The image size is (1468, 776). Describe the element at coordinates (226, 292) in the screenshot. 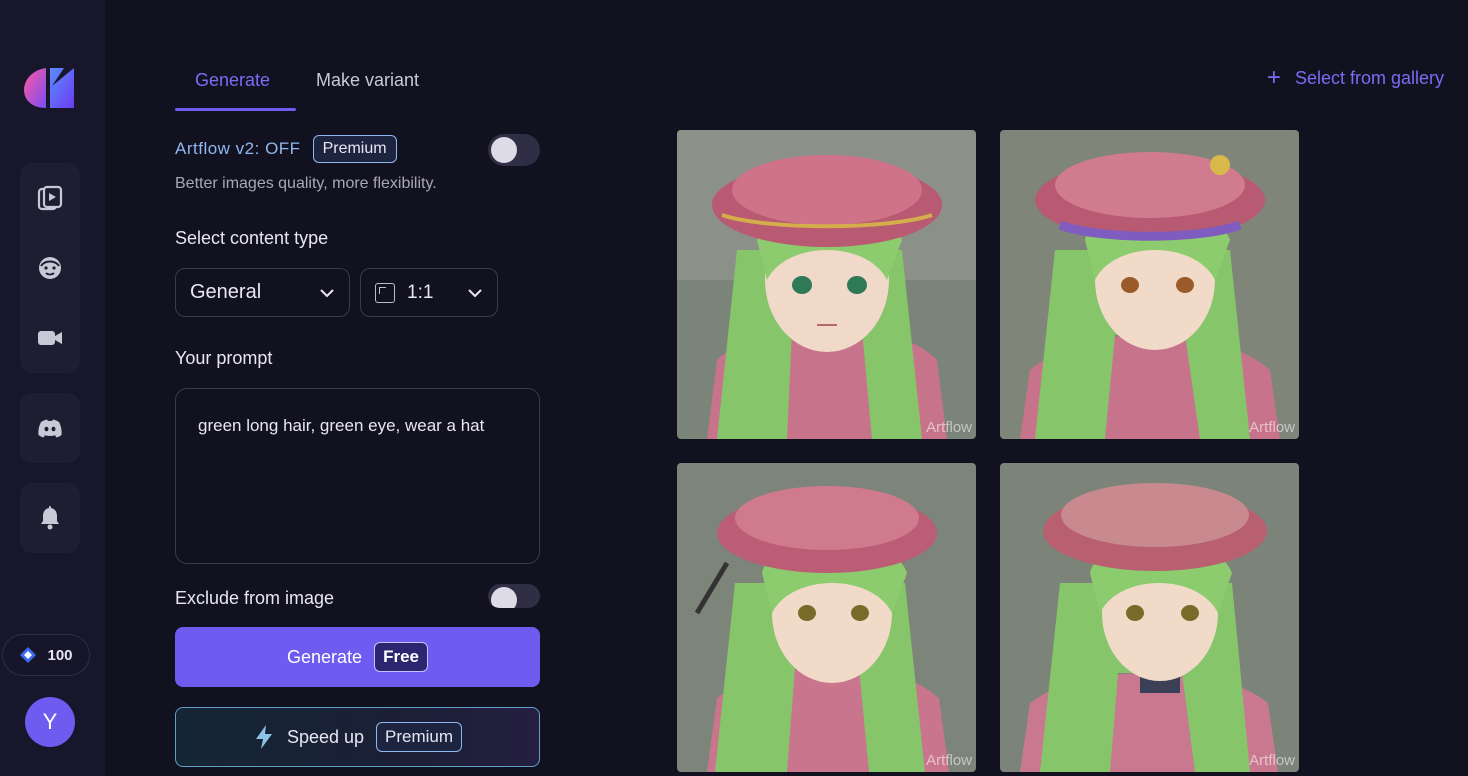

I see `content-type-value: General` at that location.